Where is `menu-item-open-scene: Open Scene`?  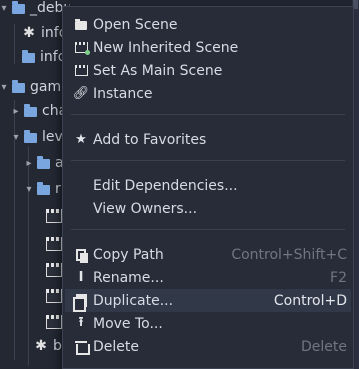 menu-item-open-scene: Open Scene is located at coordinates (208, 24).